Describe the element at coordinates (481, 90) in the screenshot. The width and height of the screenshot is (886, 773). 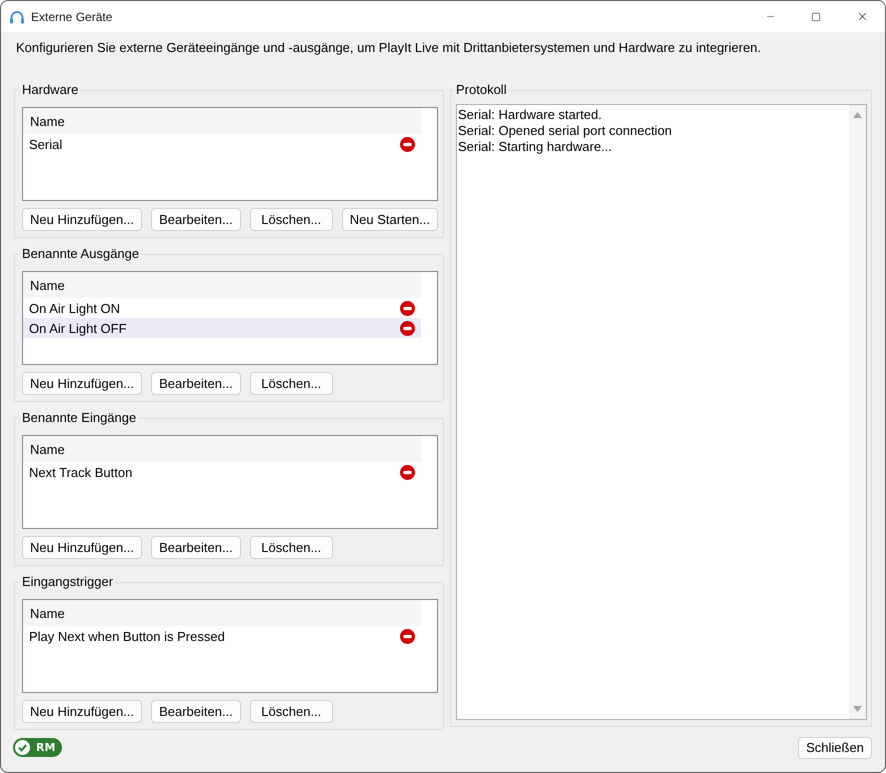
I see `group-title: Protokoll` at that location.